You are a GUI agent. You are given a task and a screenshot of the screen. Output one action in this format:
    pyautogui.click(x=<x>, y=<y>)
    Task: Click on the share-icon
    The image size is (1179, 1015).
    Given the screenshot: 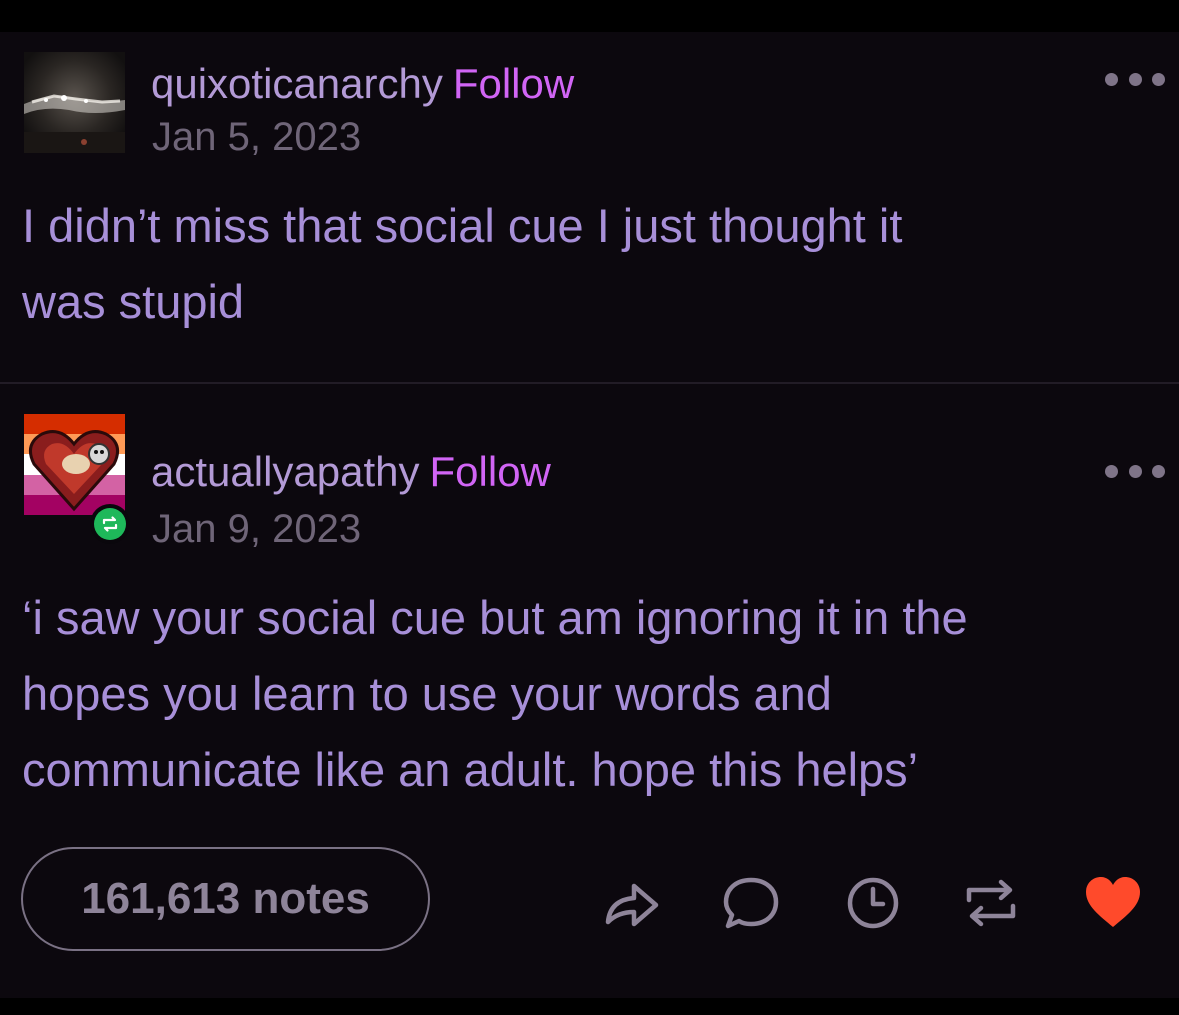 What is the action you would take?
    pyautogui.click(x=631, y=903)
    